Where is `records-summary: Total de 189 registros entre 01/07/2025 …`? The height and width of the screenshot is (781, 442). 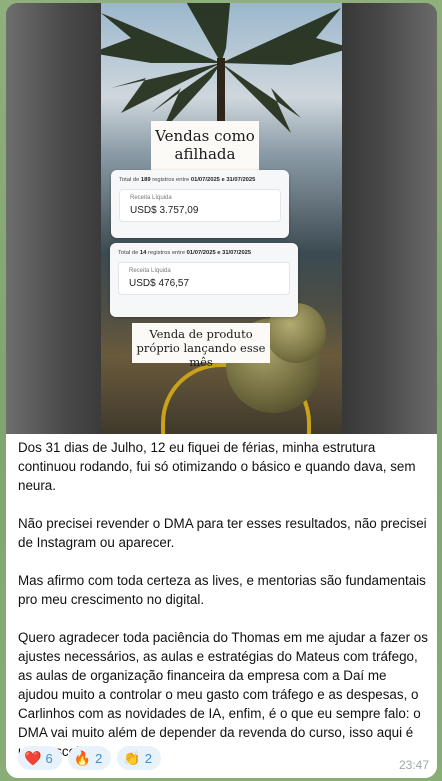 records-summary: Total de 189 registros entre 01/07/2025 … is located at coordinates (187, 180).